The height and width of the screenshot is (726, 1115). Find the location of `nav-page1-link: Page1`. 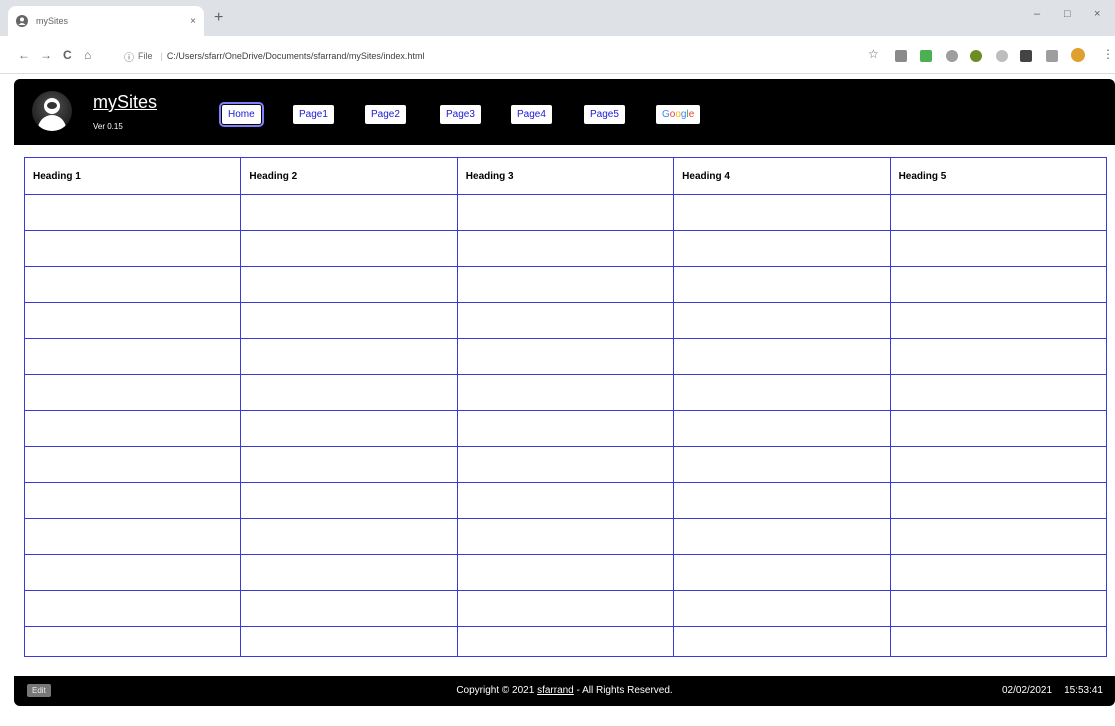

nav-page1-link: Page1 is located at coordinates (313, 114).